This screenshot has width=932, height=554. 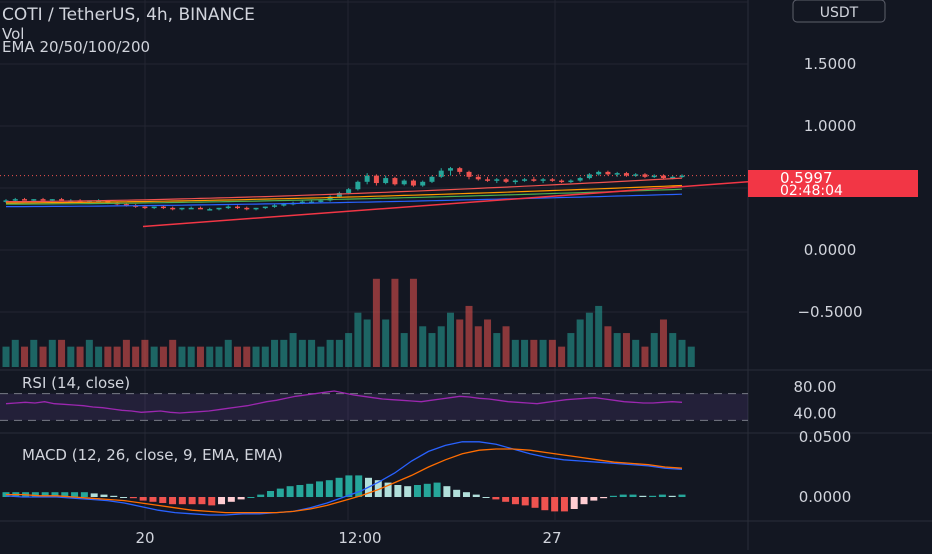 I want to click on price-tick-label: 0.0000, so click(x=830, y=250).